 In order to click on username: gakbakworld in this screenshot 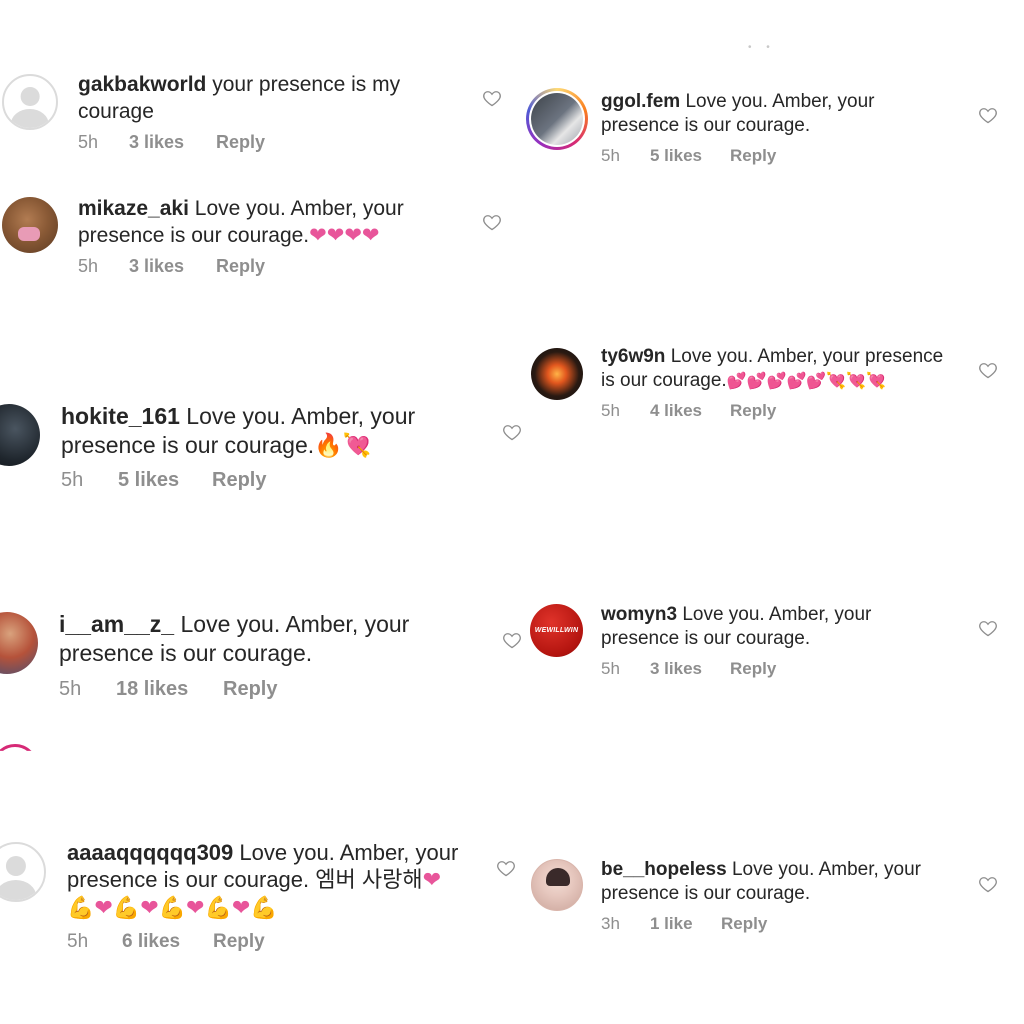, I will do `click(142, 84)`.